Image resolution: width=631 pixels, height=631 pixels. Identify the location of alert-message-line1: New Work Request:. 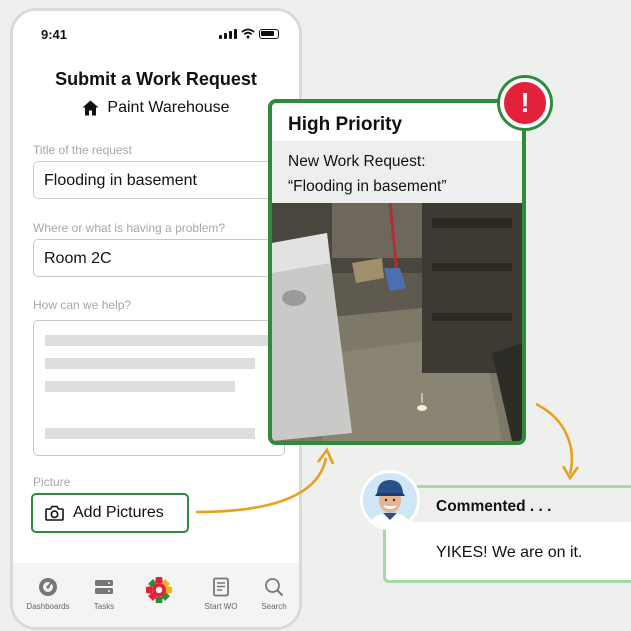
(357, 161).